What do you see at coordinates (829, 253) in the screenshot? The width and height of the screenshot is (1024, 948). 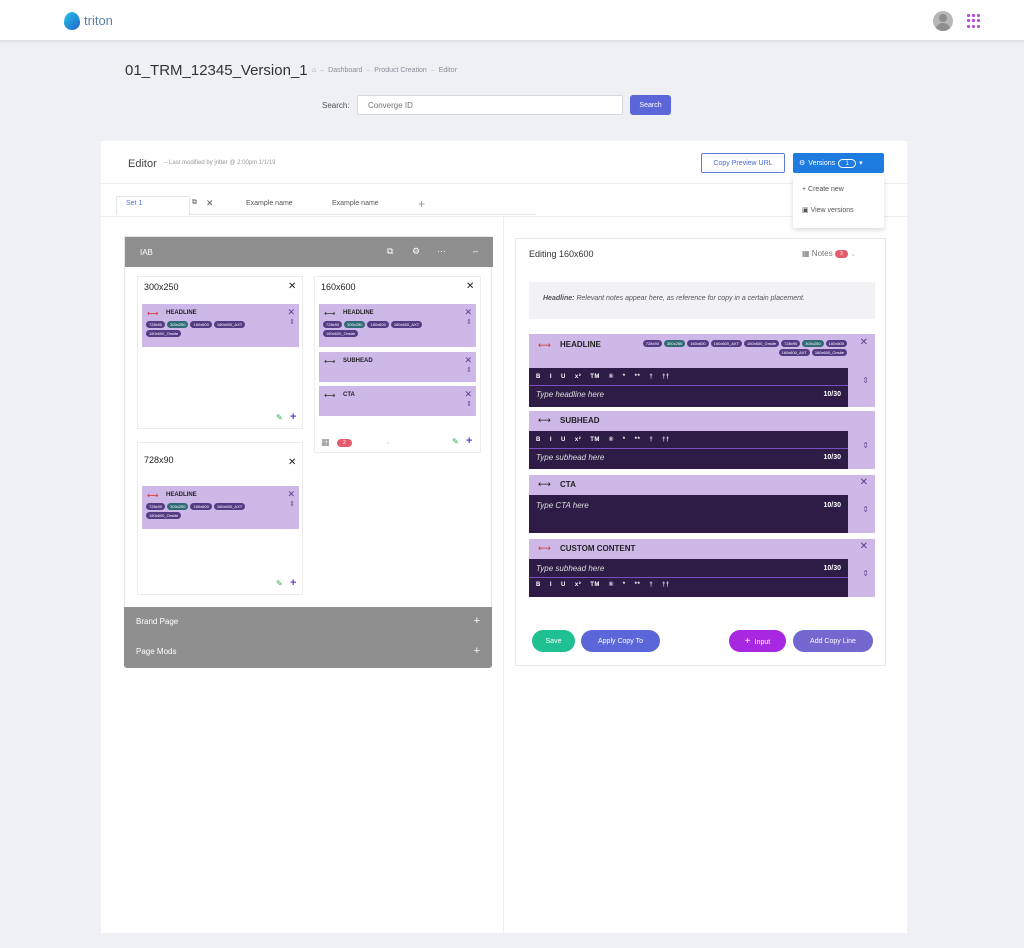 I see `notes-toggle: ▦ Notes 3 ⌄` at bounding box center [829, 253].